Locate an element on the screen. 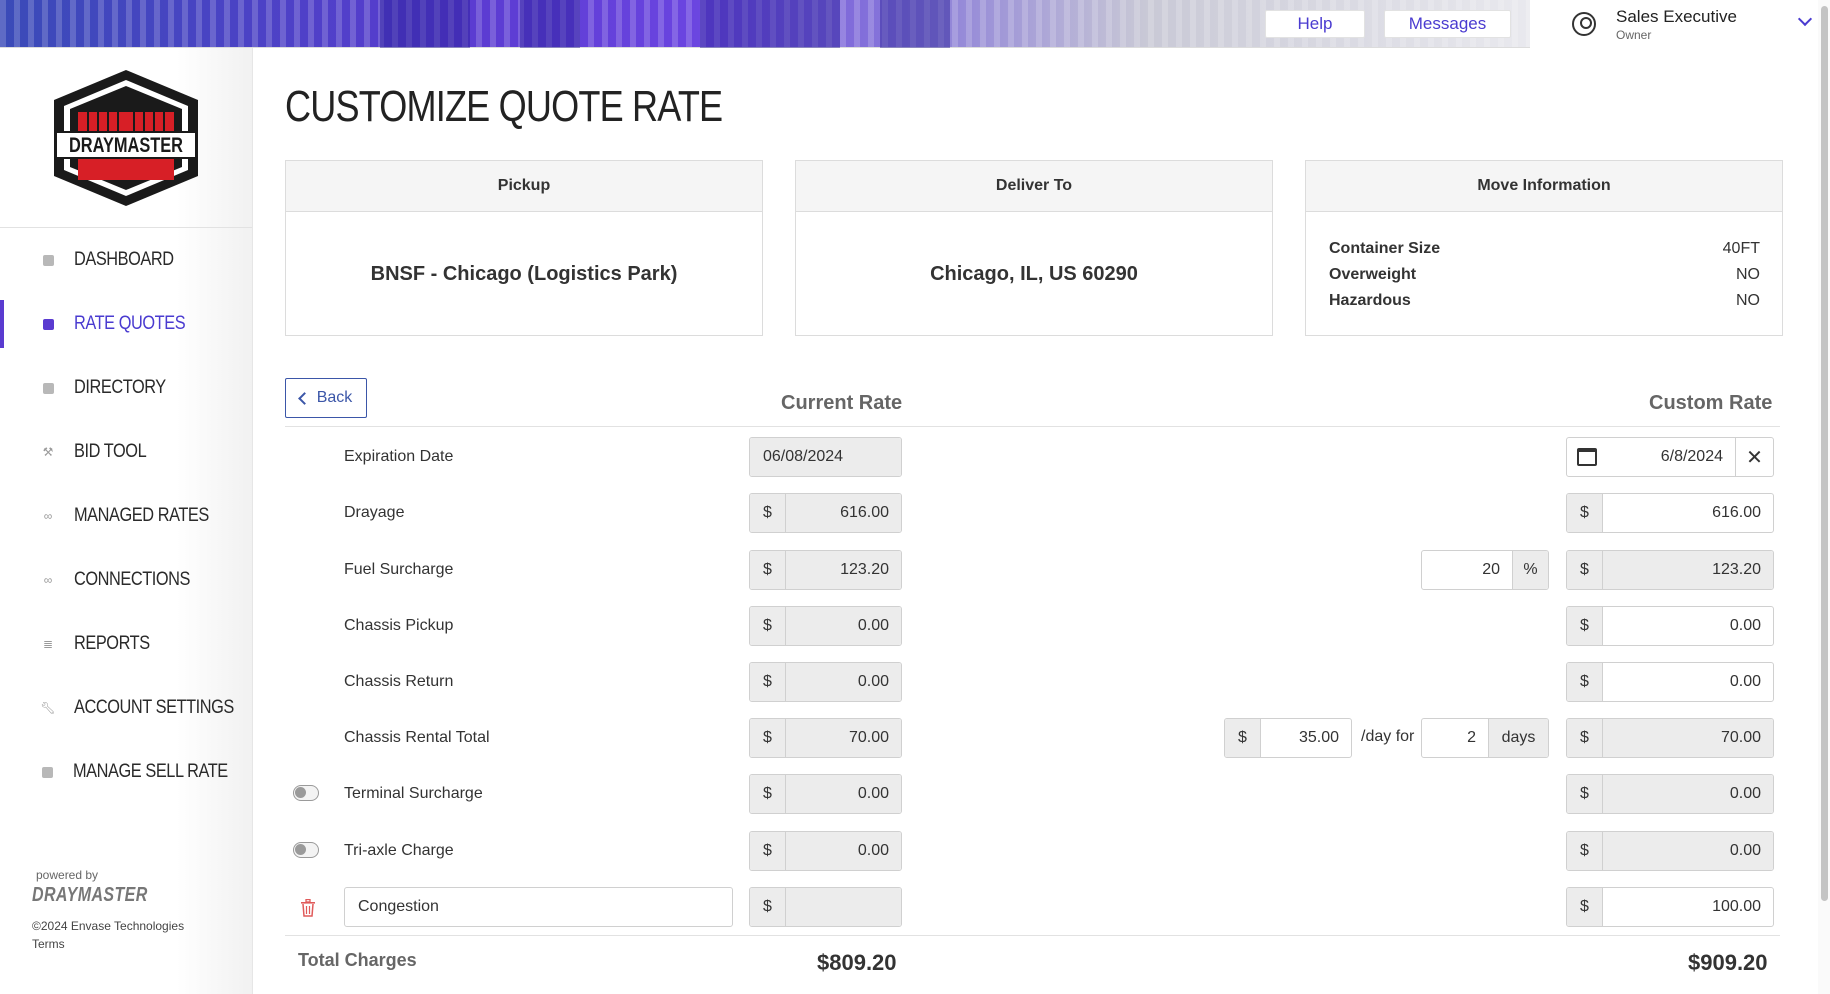  sidebar-item-manage-sell-rate: MANAGE SELL RATE is located at coordinates (126, 772).